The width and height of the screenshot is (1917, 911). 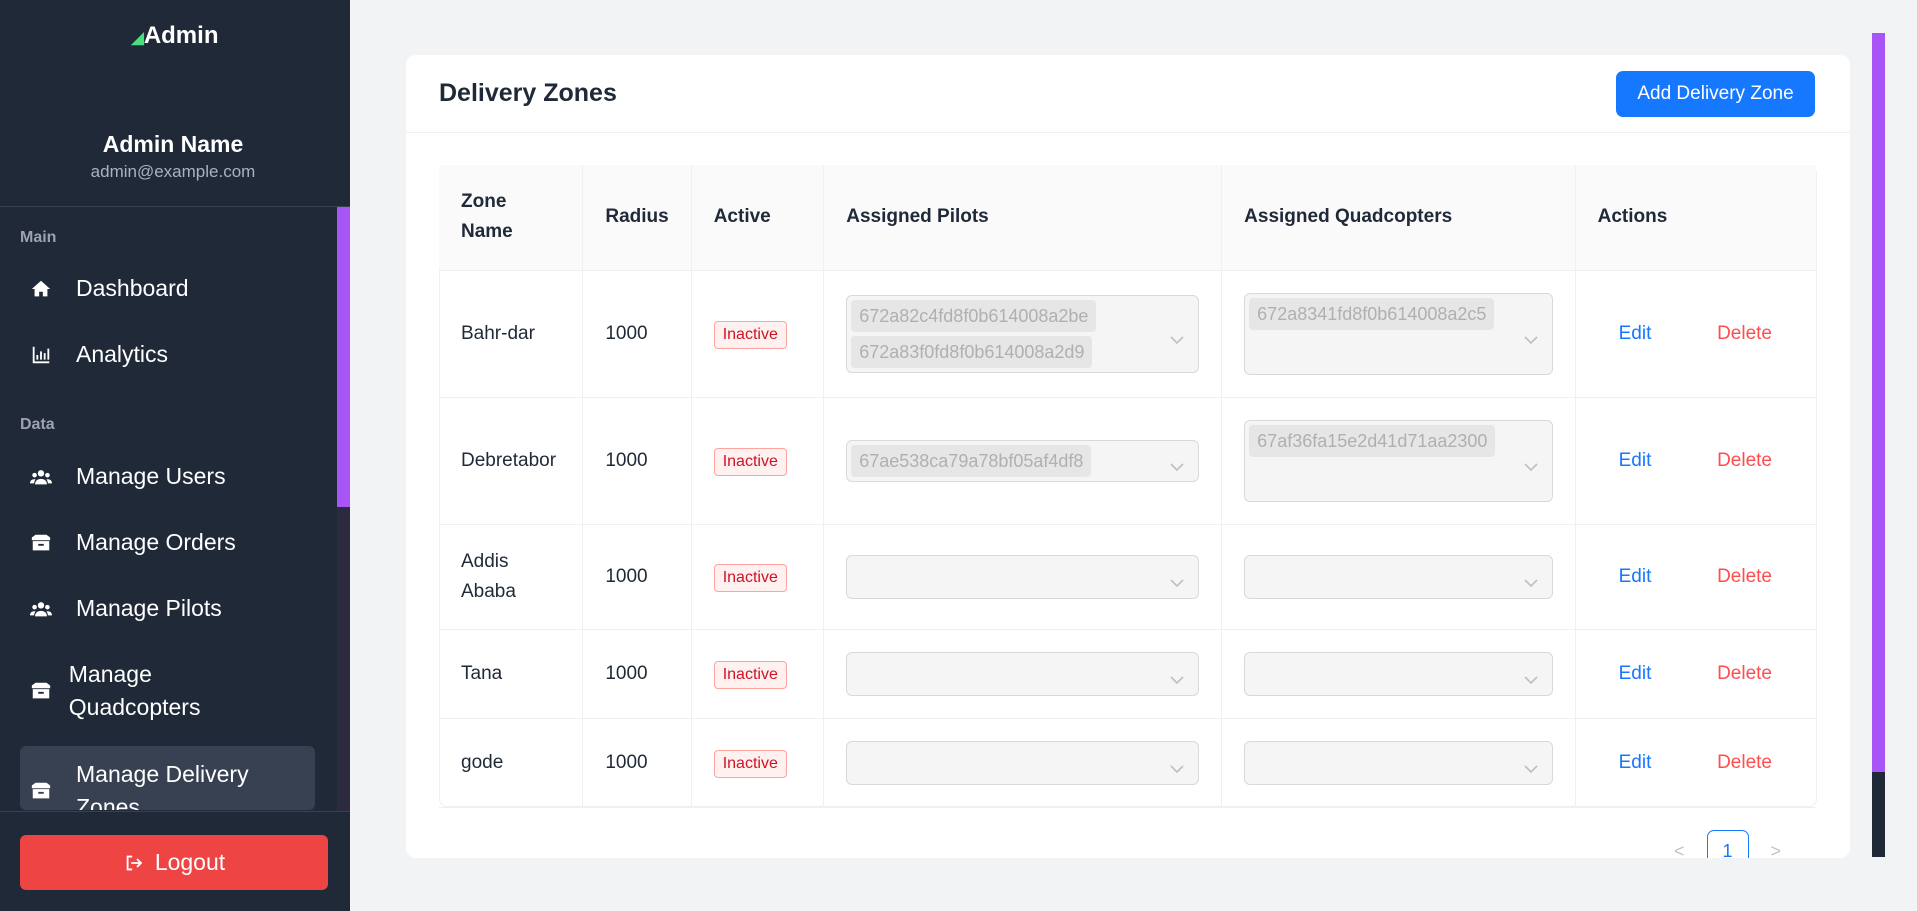 I want to click on sidebar-item-manage-pilots: Manage Pilots, so click(x=167, y=608).